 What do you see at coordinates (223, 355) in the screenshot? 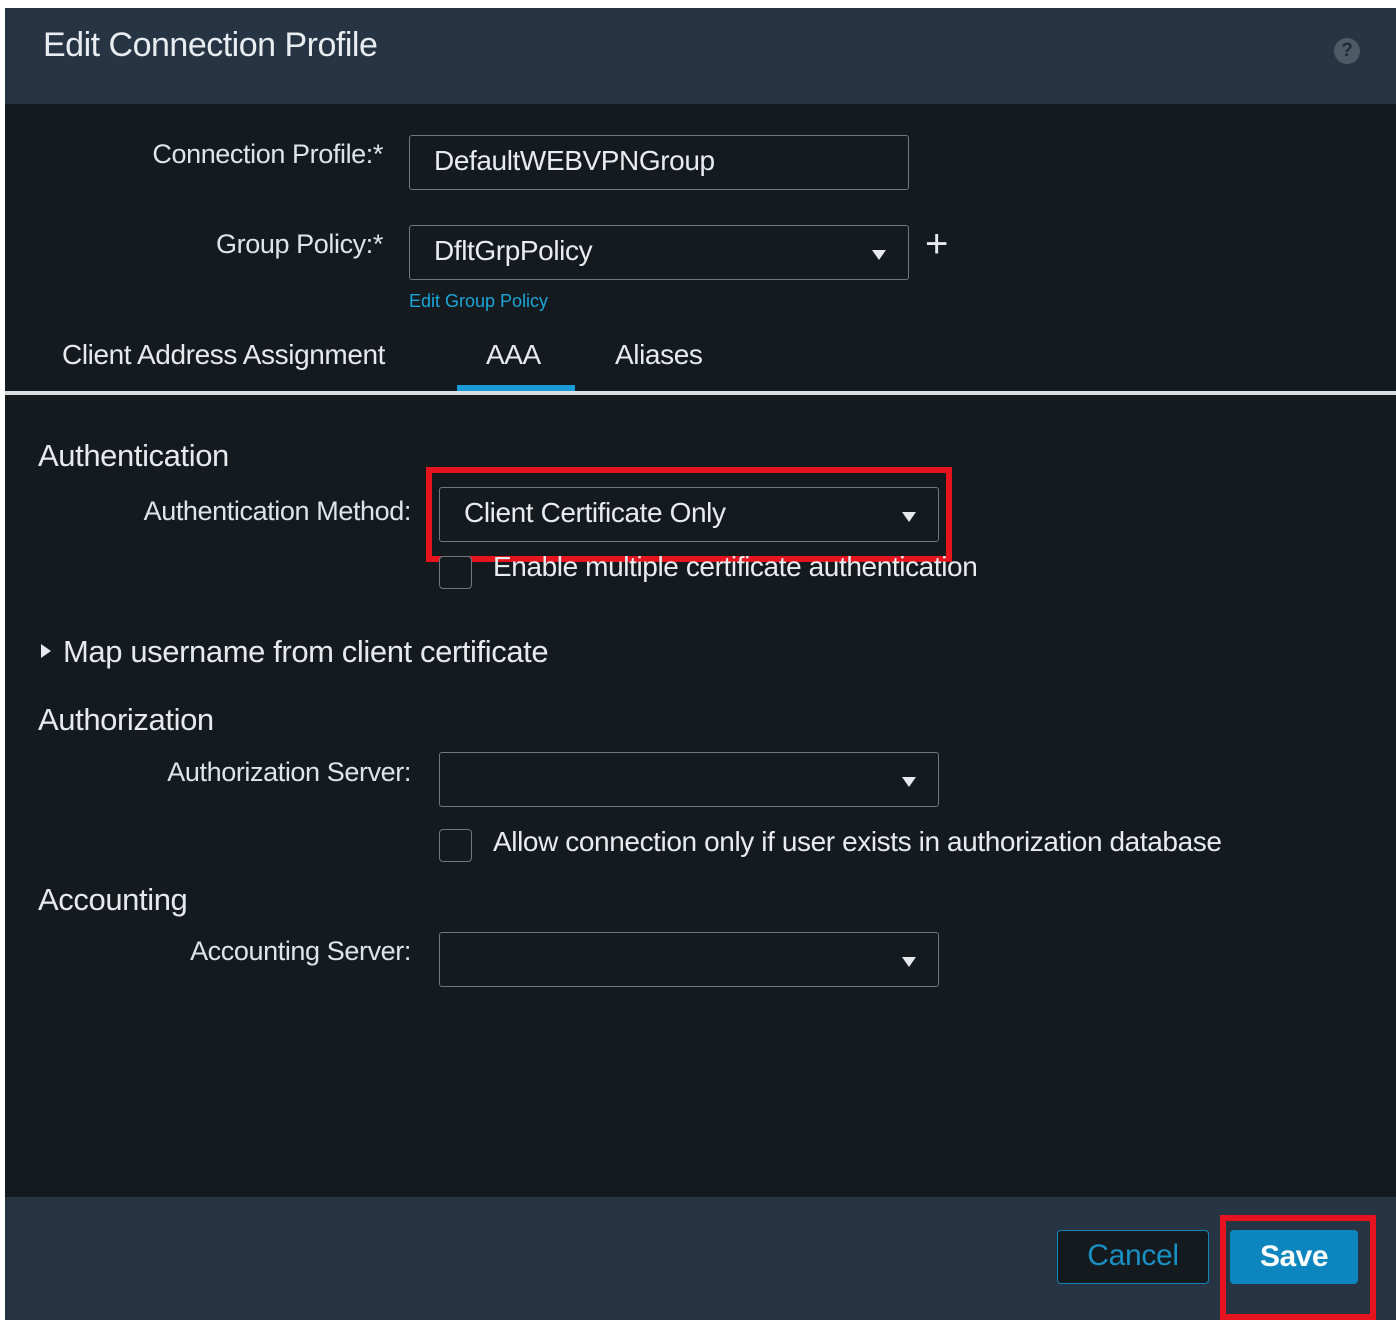
I see `tab-client-address-assignment: Client Address Assignment` at bounding box center [223, 355].